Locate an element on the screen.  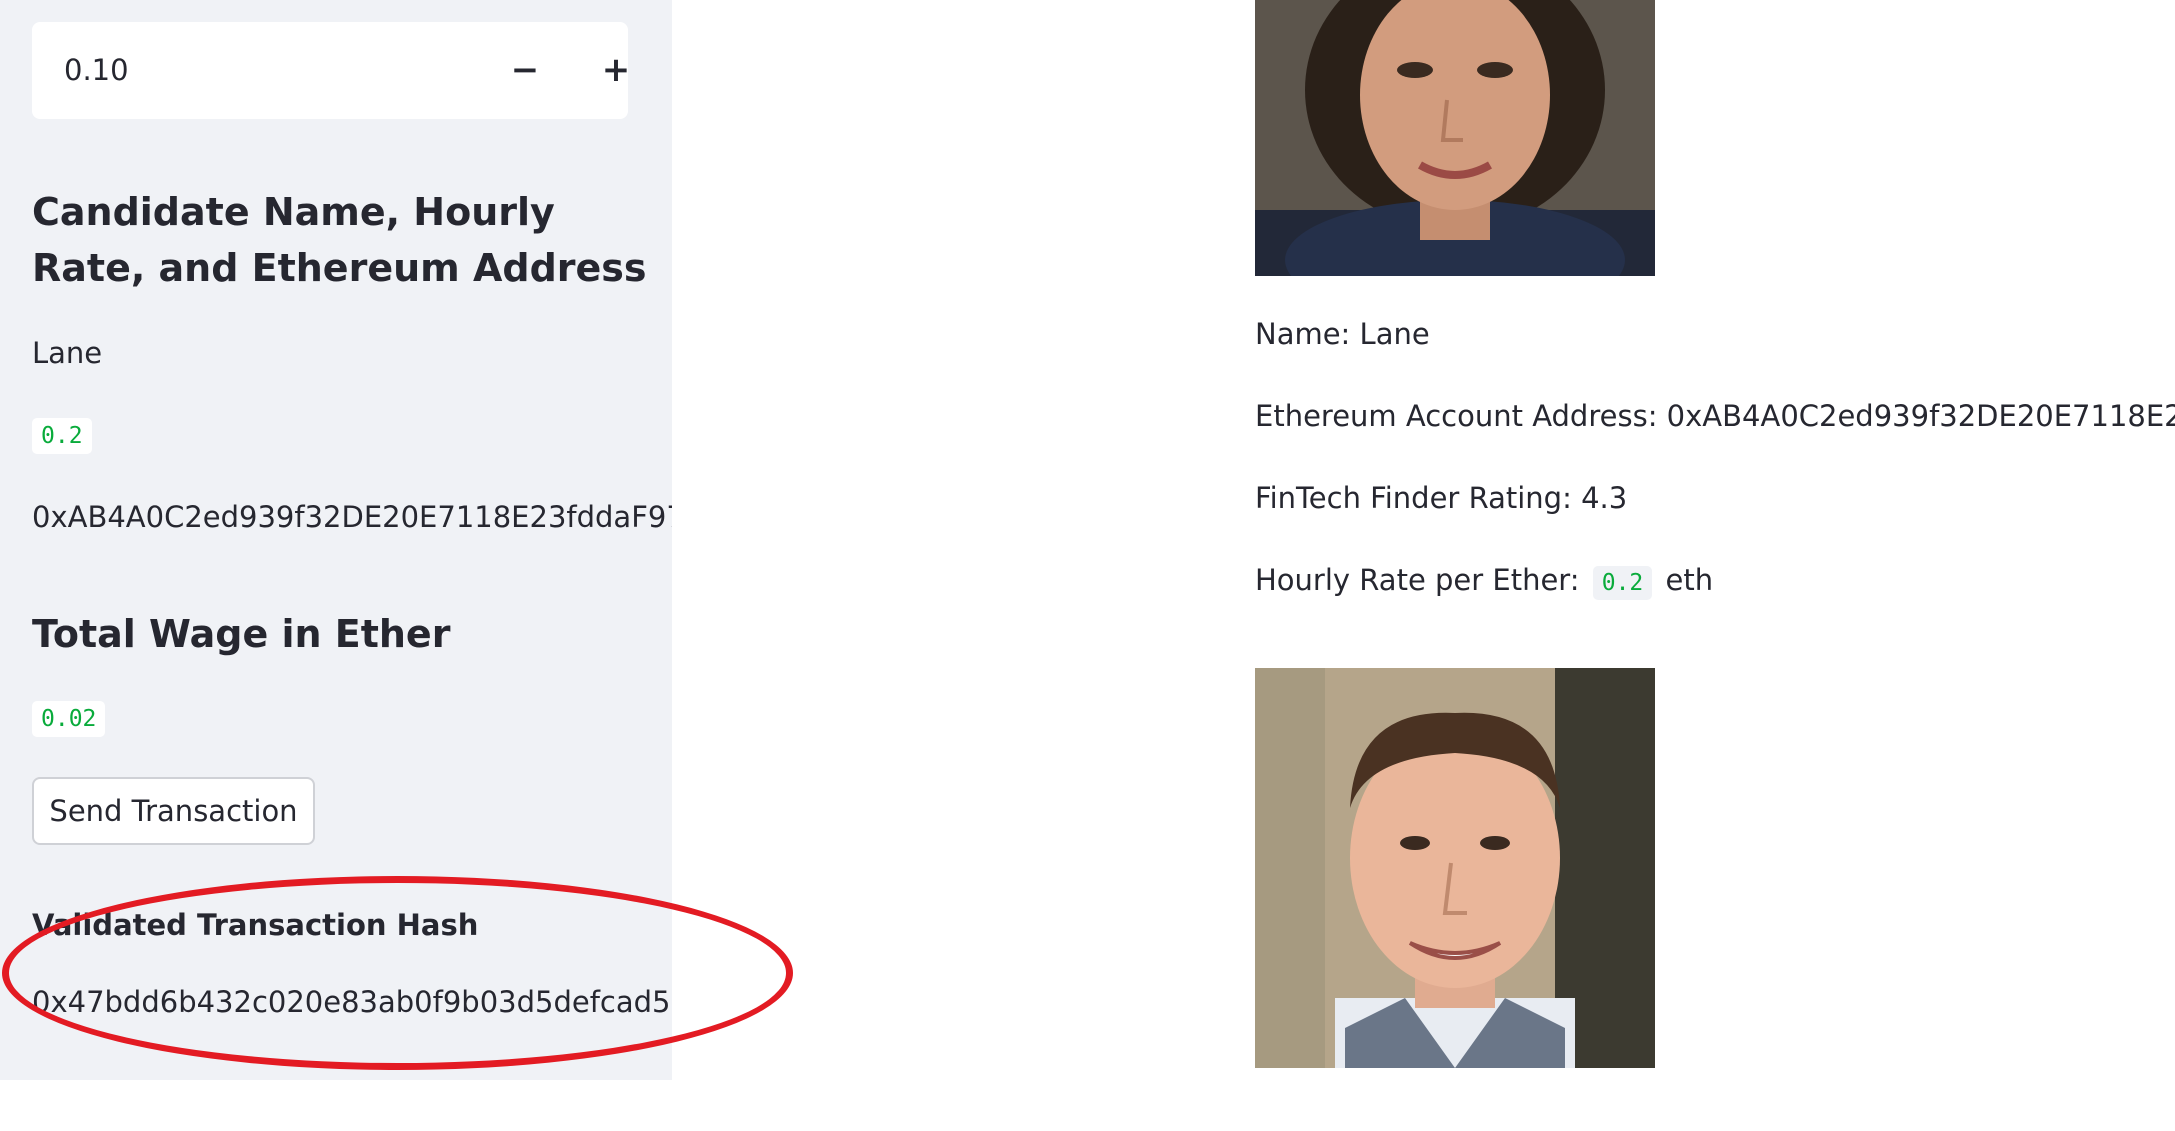
rate-prefix: Hourly Rate per Ether: is located at coordinates (1417, 580).